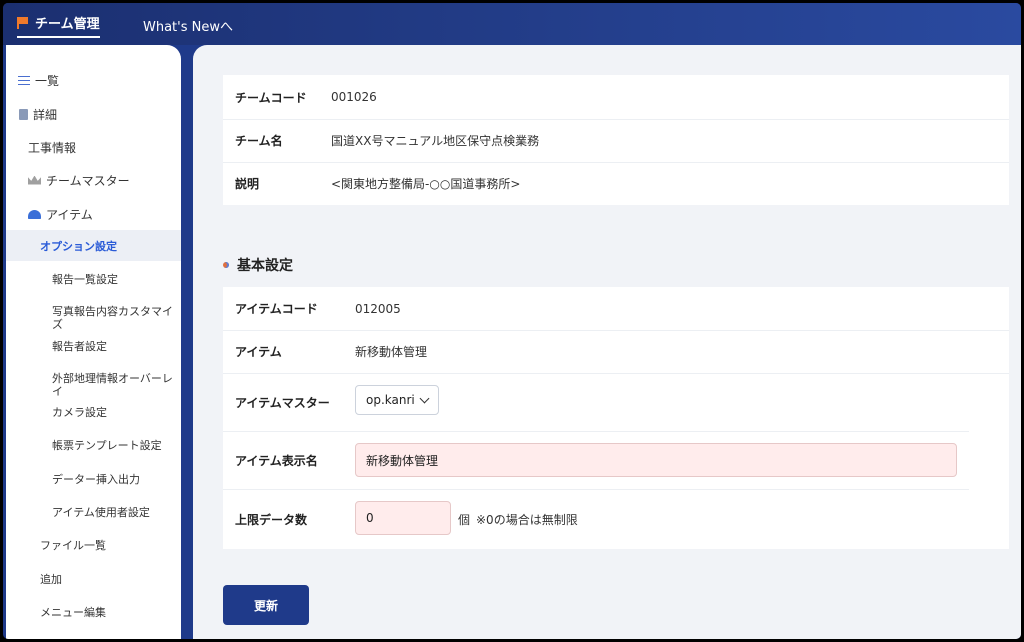 The width and height of the screenshot is (1024, 642). What do you see at coordinates (112, 385) in the screenshot?
I see `sidebar-item-label: 外部地理情報オーバーレイ` at bounding box center [112, 385].